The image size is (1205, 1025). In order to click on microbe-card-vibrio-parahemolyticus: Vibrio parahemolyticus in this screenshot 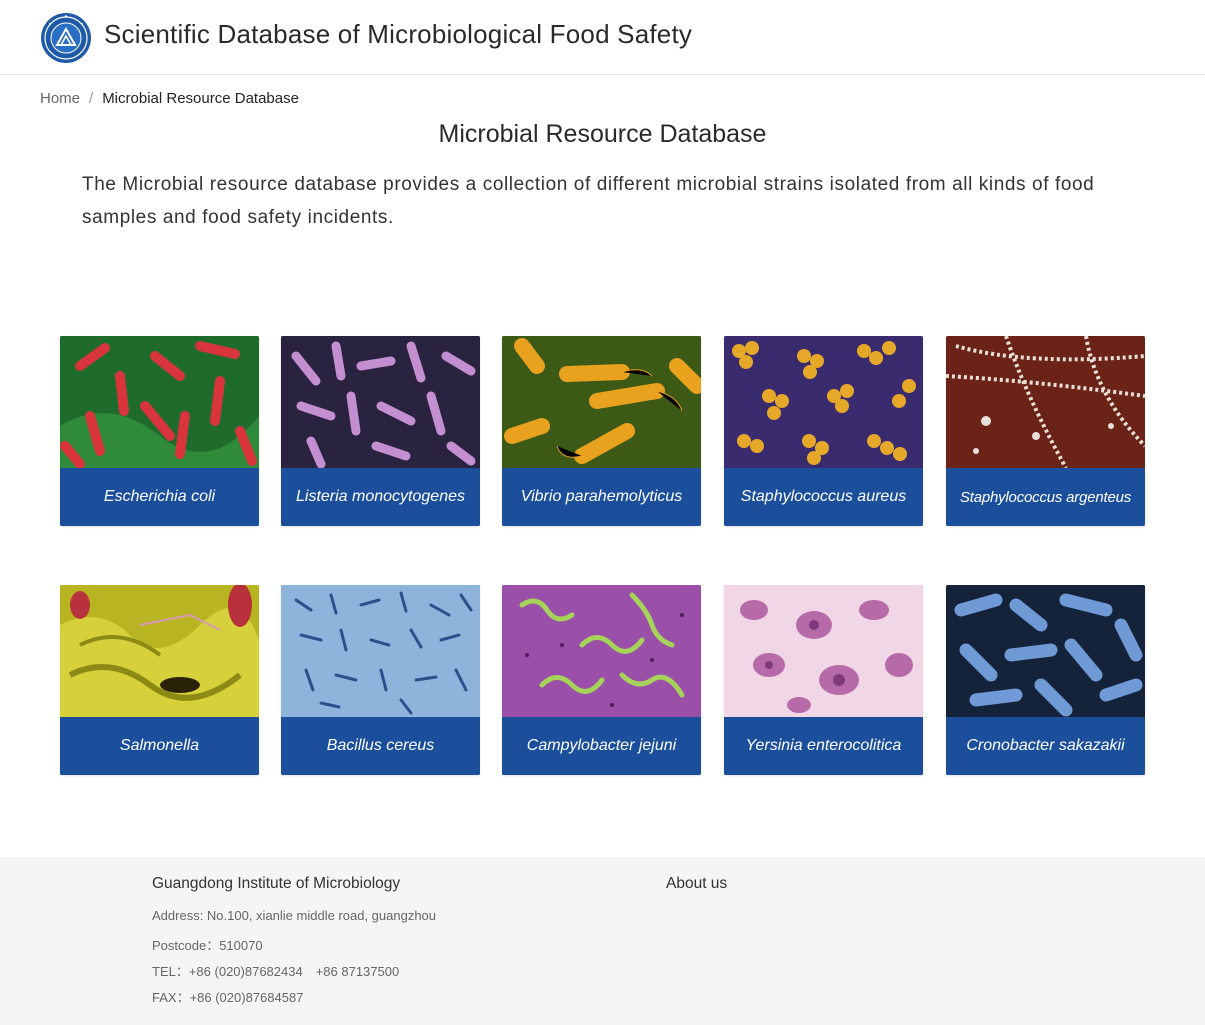, I will do `click(601, 431)`.